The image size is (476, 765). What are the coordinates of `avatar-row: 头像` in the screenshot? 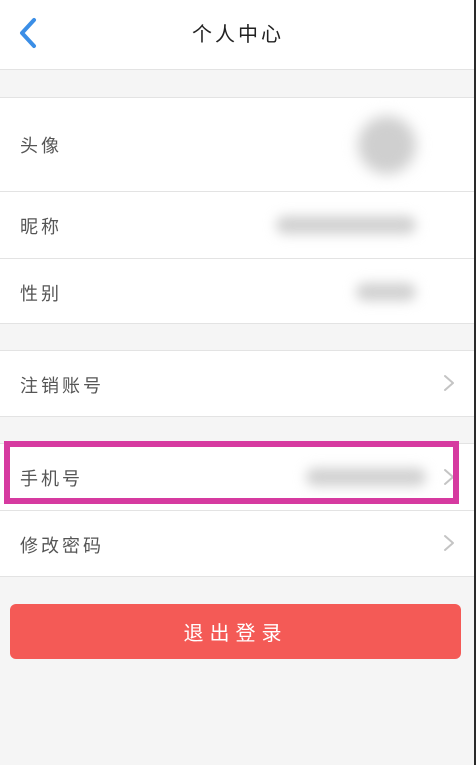 It's located at (238, 144).